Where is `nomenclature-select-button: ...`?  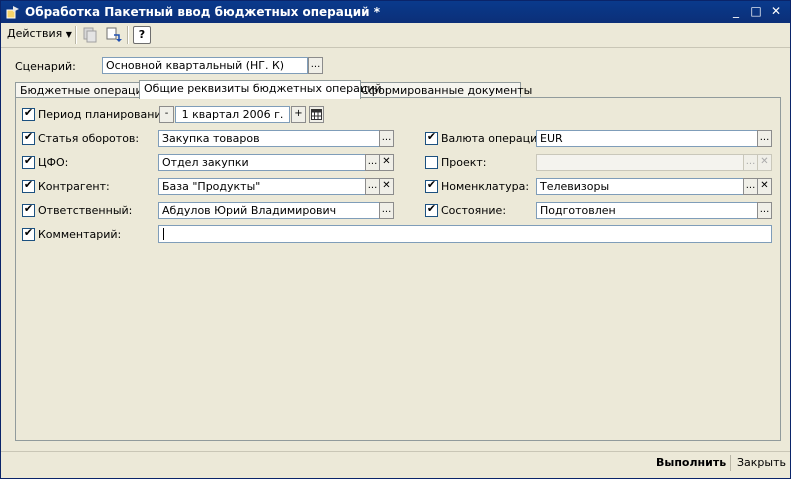 nomenclature-select-button: ... is located at coordinates (750, 186).